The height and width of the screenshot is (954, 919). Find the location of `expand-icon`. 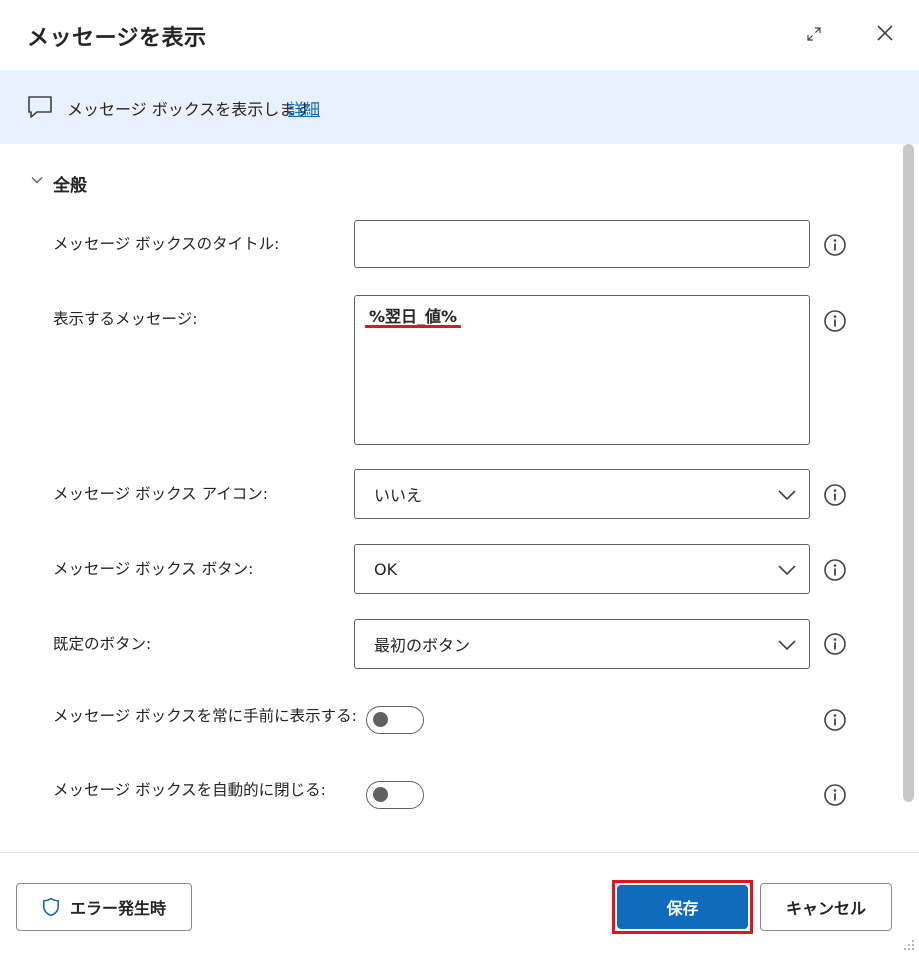

expand-icon is located at coordinates (814, 34).